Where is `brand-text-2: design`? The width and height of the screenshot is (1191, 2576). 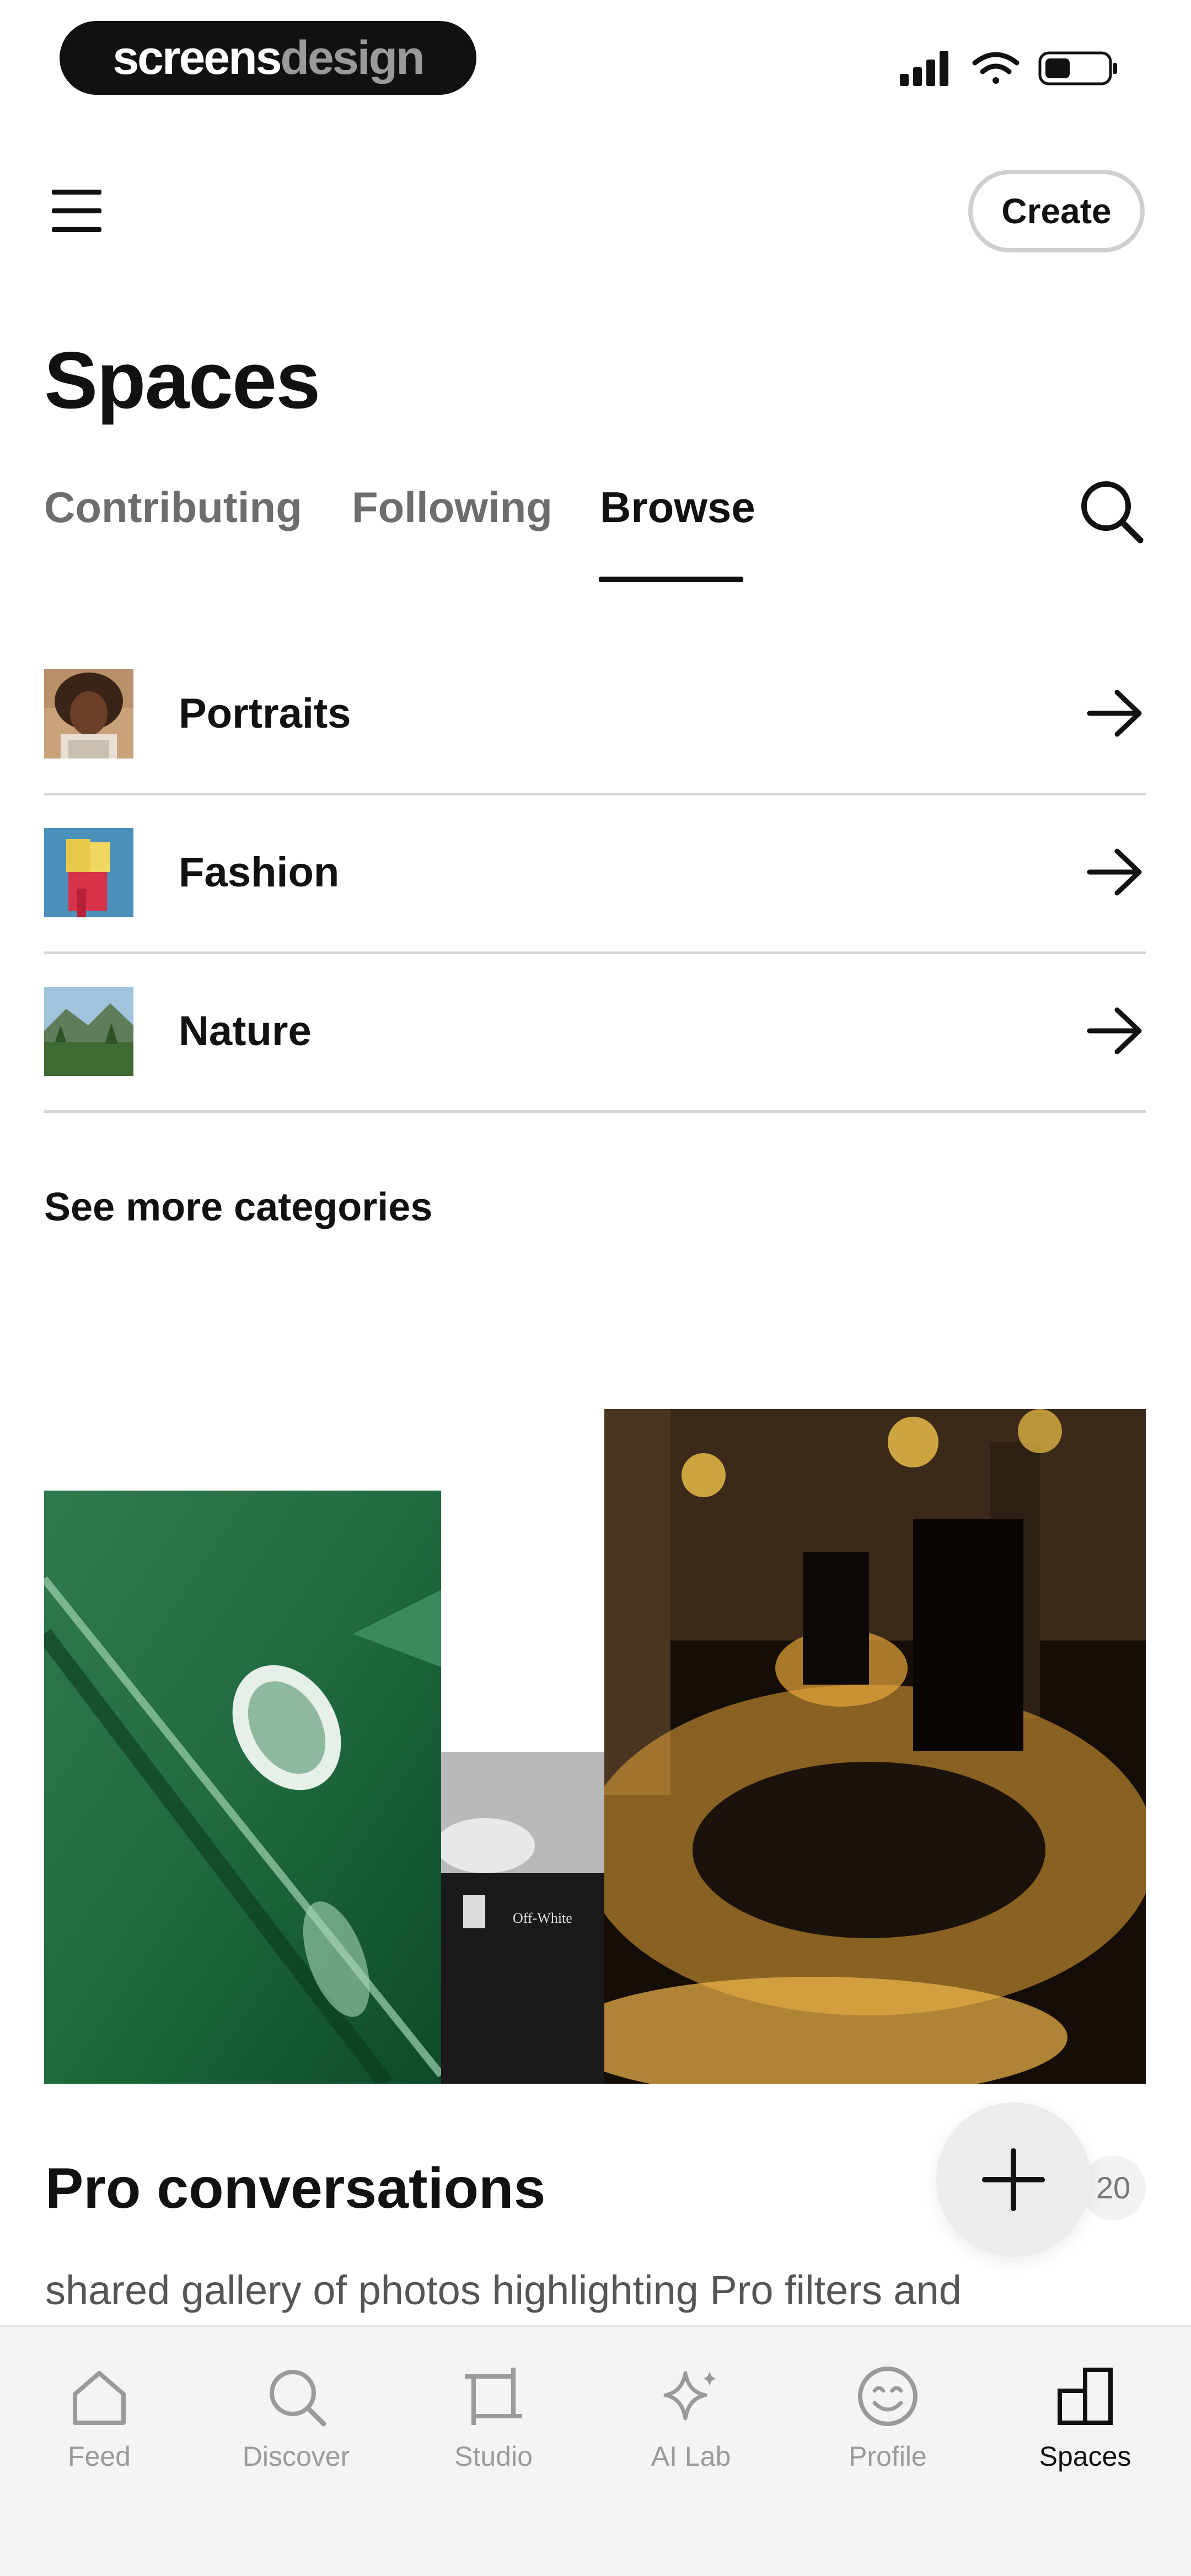 brand-text-2: design is located at coordinates (352, 57).